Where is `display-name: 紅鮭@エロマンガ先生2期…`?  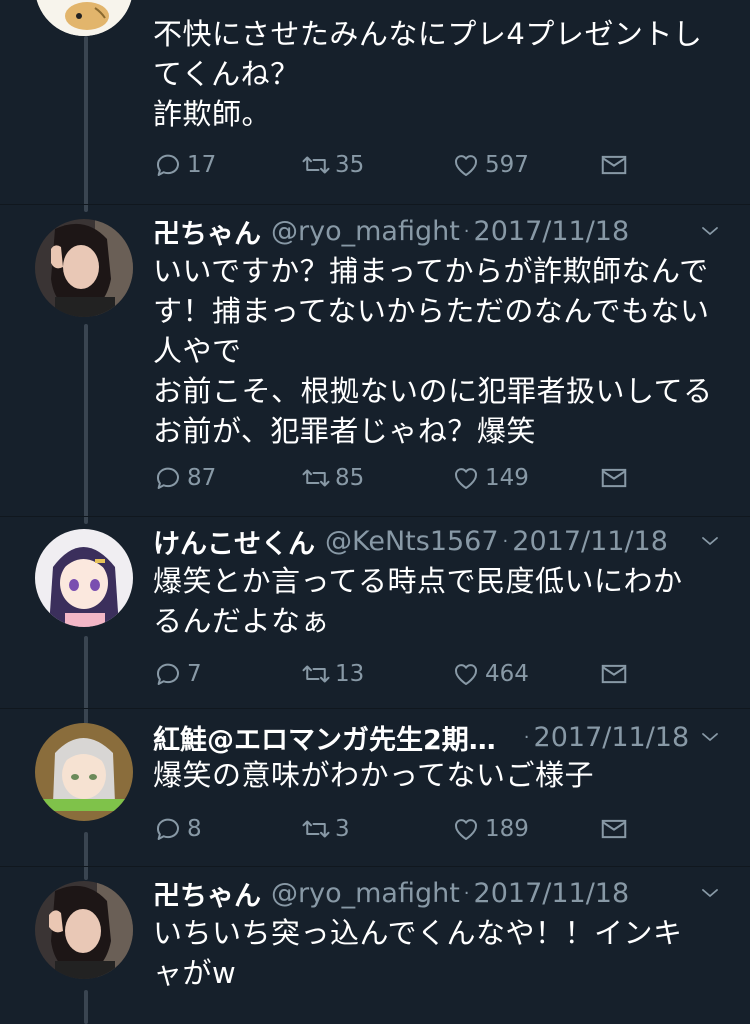 display-name: 紅鮭@エロマンガ先生2期… is located at coordinates (324, 737).